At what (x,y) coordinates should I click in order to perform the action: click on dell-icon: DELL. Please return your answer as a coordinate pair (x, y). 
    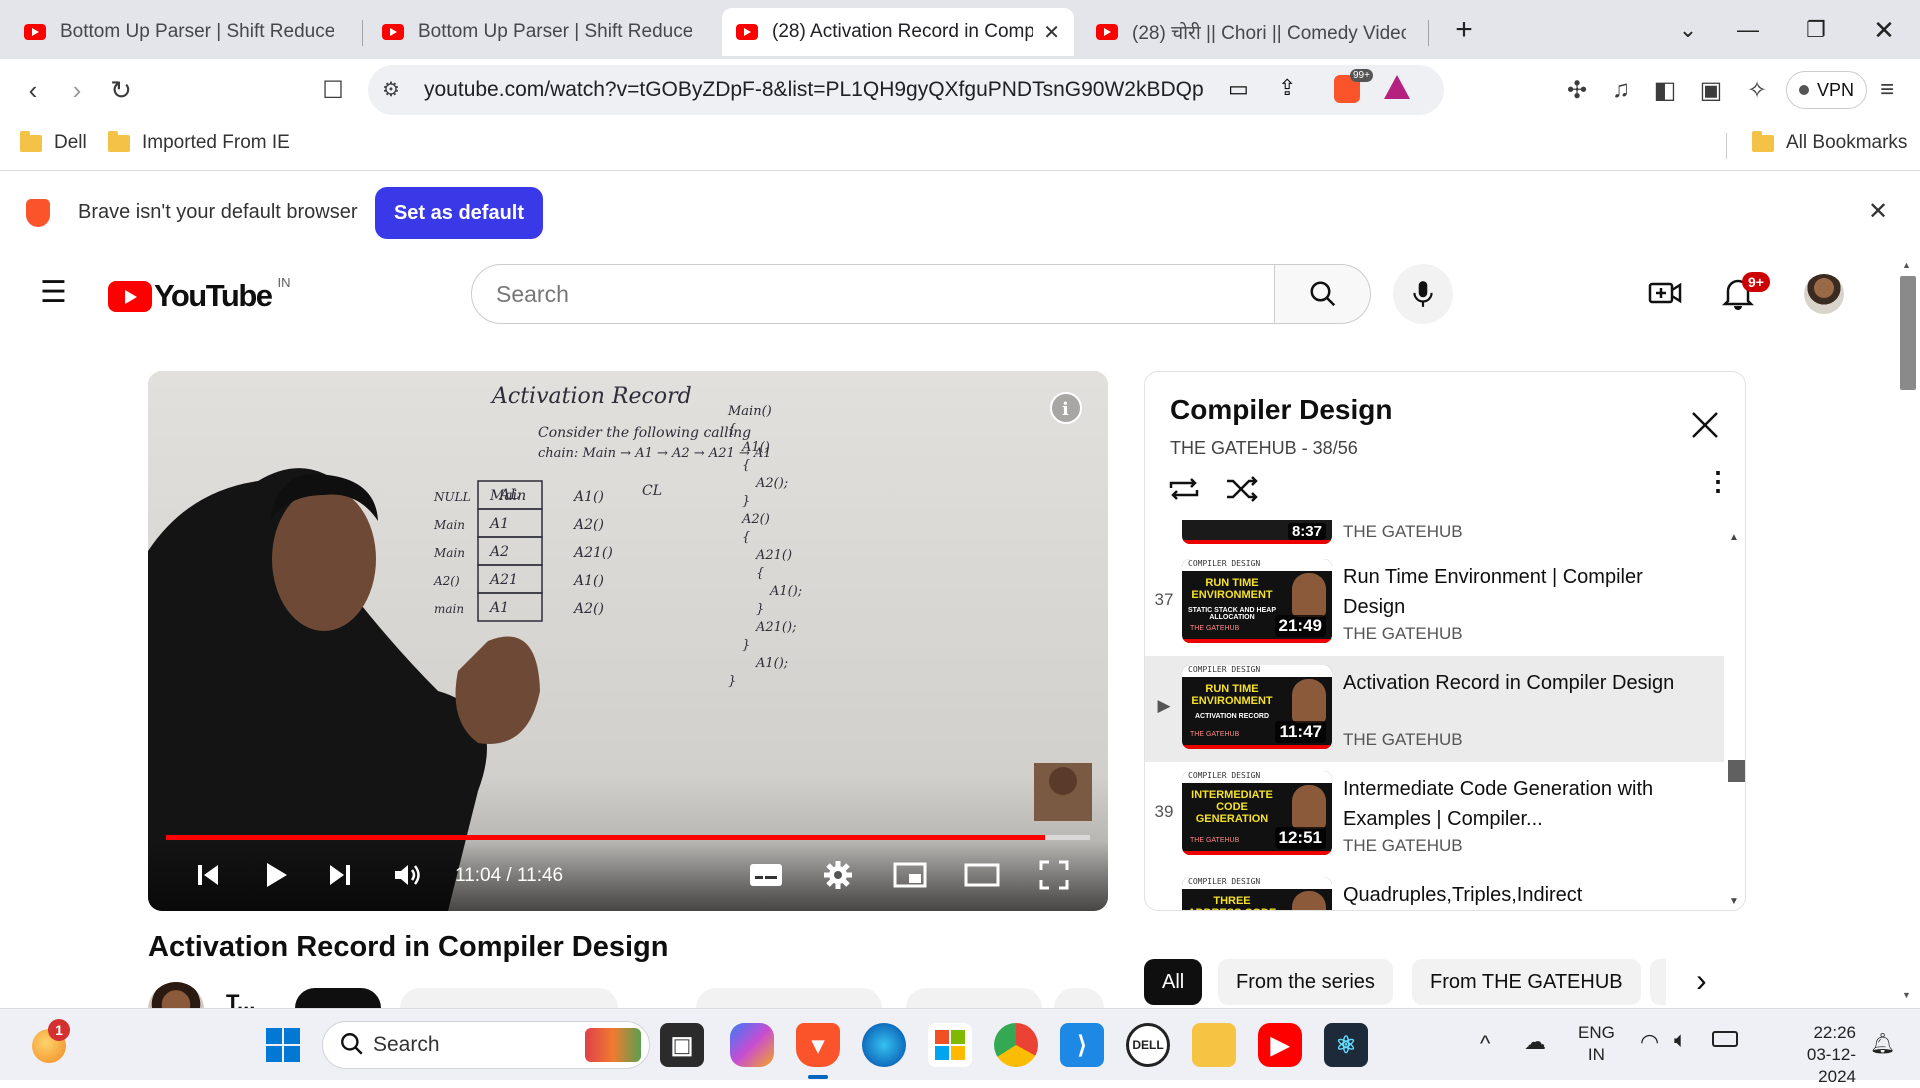
    Looking at the image, I should click on (1148, 1045).